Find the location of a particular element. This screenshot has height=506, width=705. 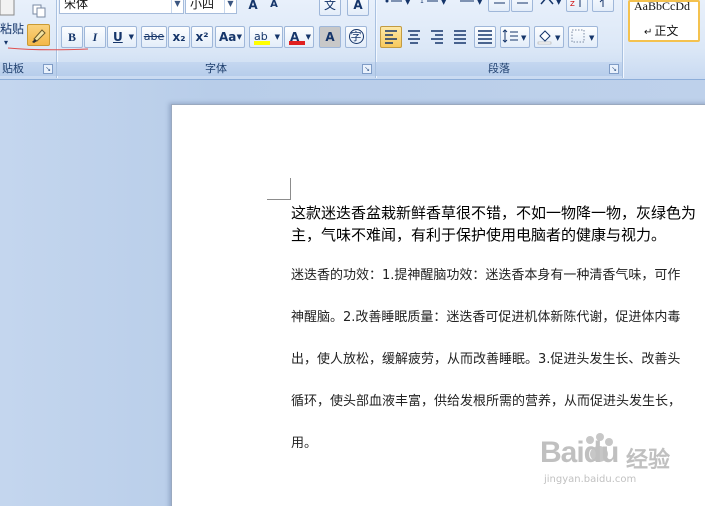

style-normal-tile: AaBbCcDd ↵ 正文 is located at coordinates (664, 21).